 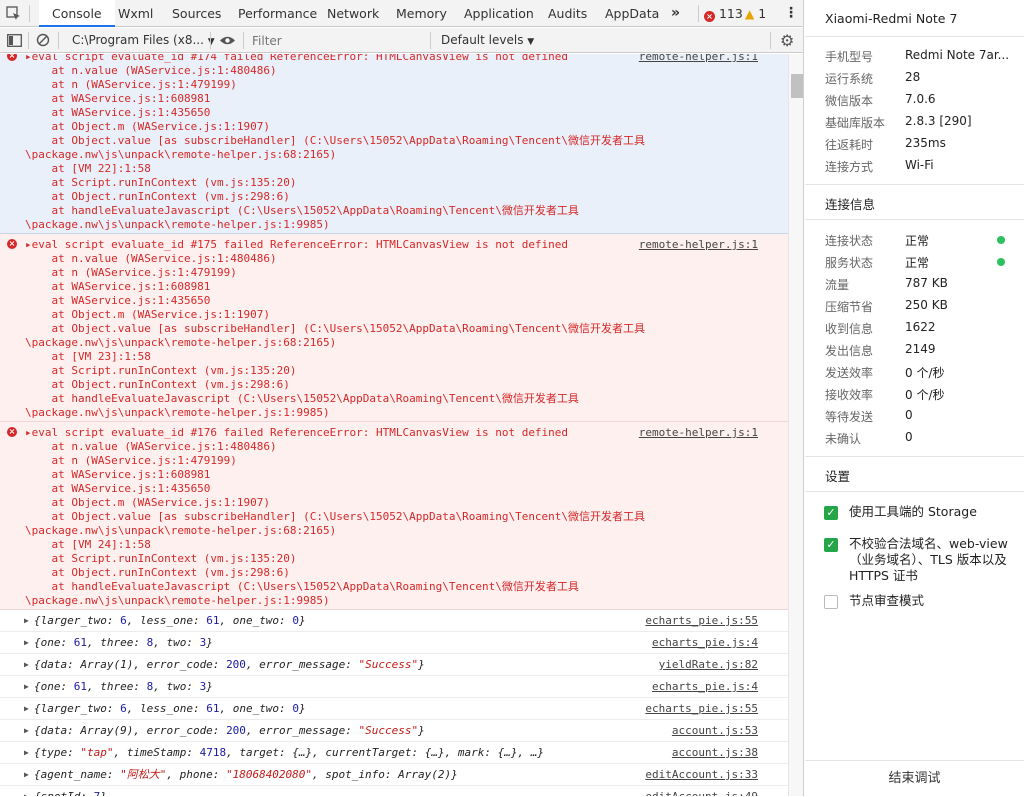 What do you see at coordinates (531, 42) in the screenshot?
I see `dropdown-arrow-icon: ▼` at bounding box center [531, 42].